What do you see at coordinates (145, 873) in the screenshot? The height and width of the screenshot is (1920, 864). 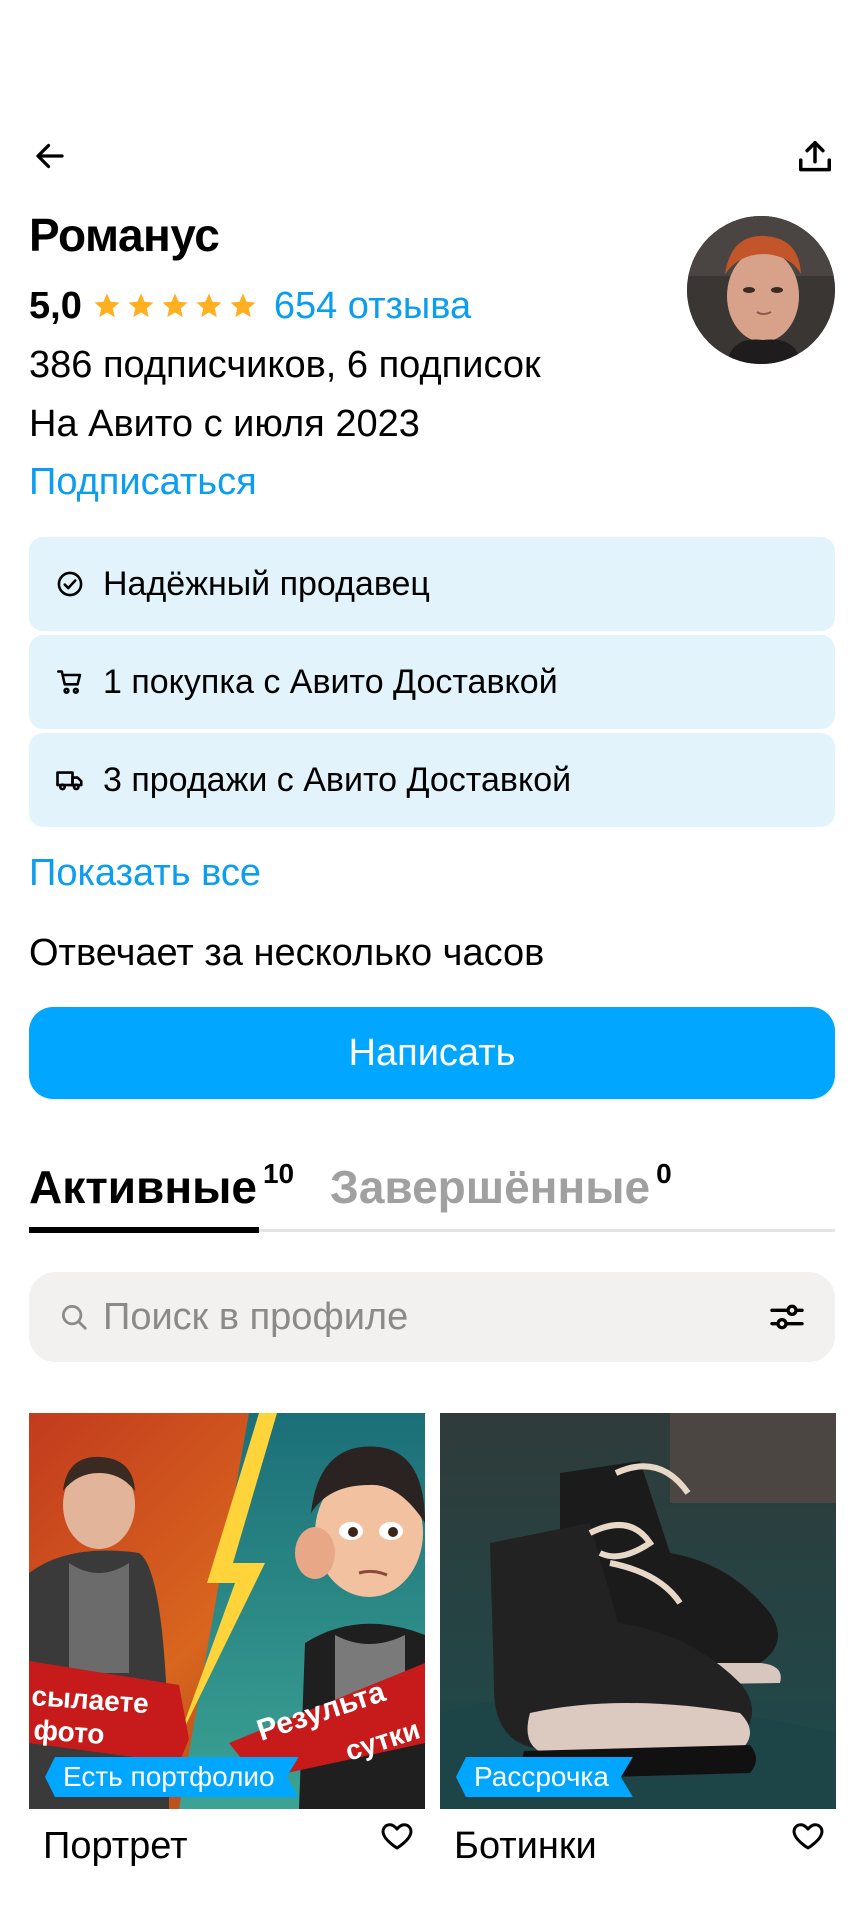 I see `show-all-link: Показать все` at bounding box center [145, 873].